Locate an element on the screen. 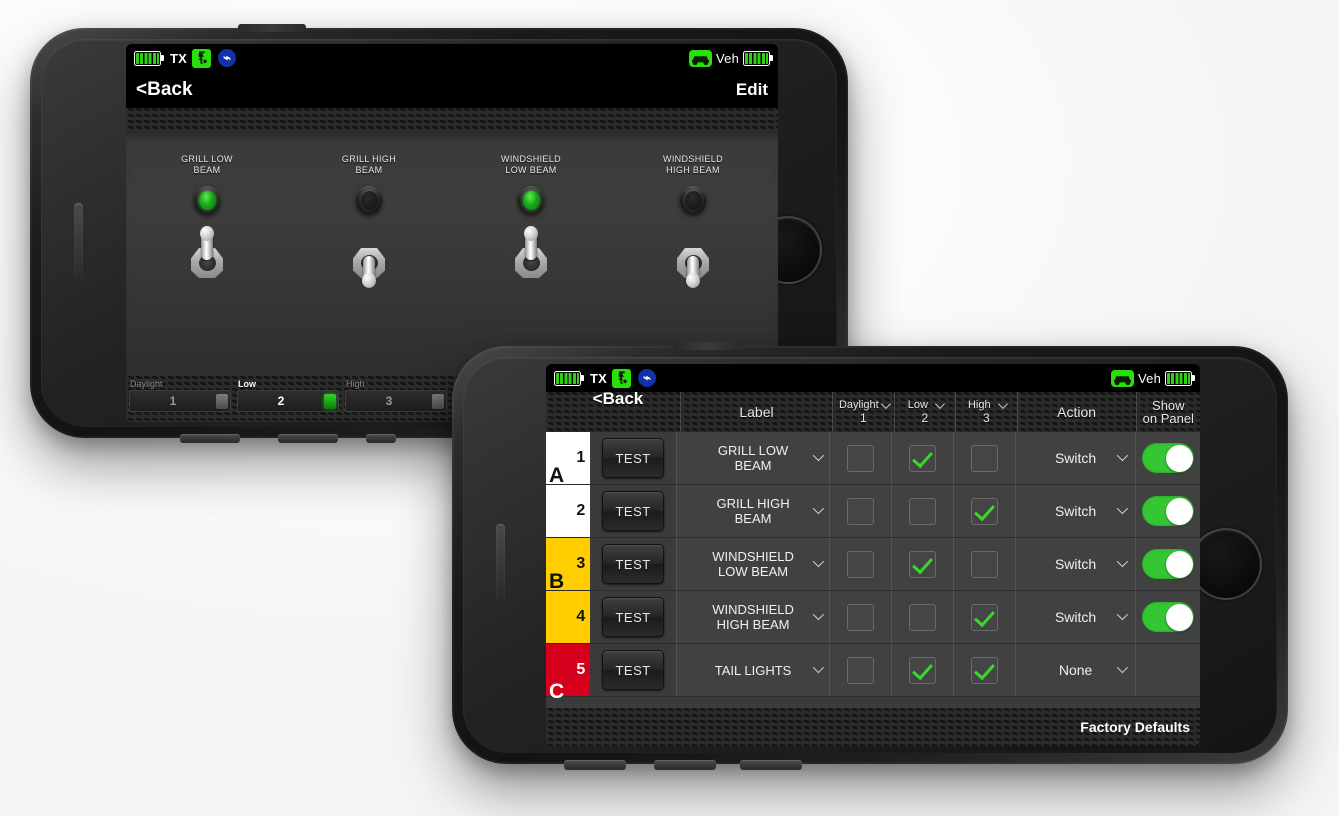 The image size is (1339, 816). factory-defaults-button: Factory Defaults is located at coordinates (1135, 727).